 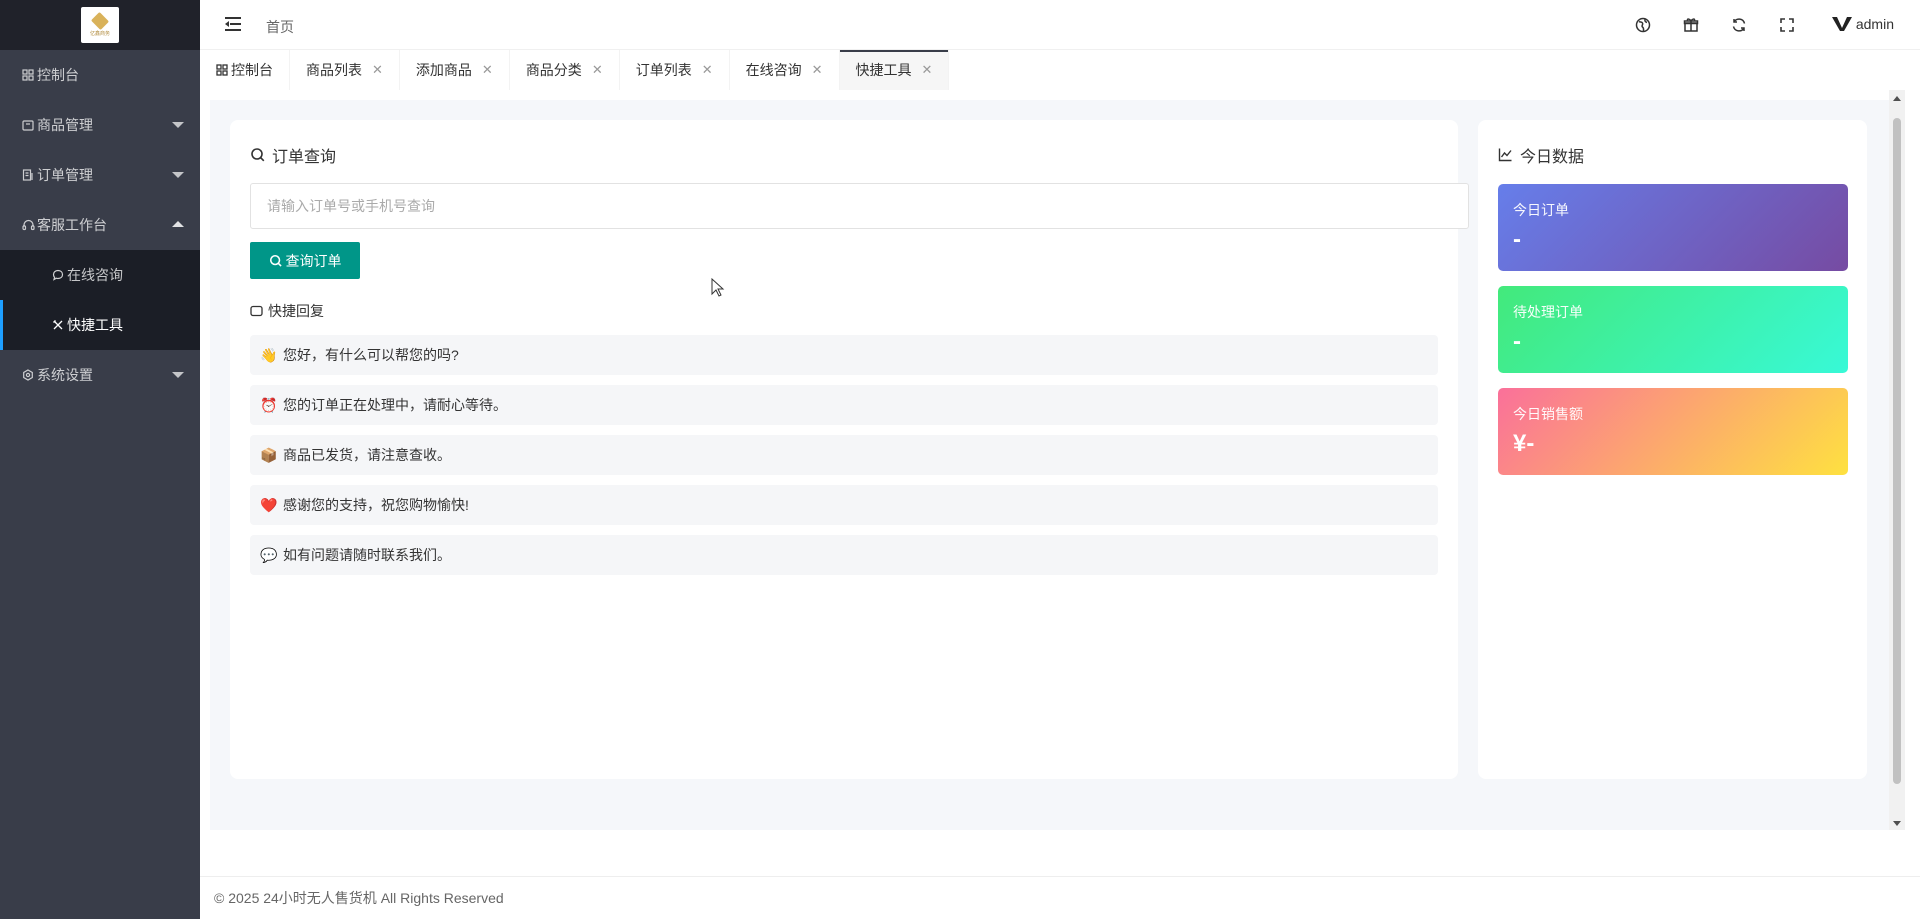 What do you see at coordinates (313, 260) in the screenshot?
I see `query-order-button-label: 查询订单` at bounding box center [313, 260].